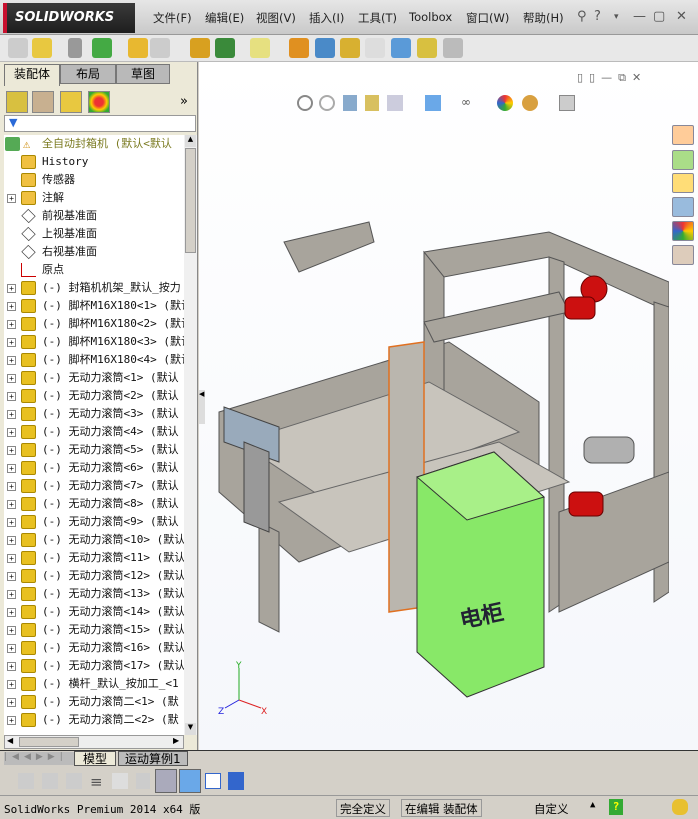  Describe the element at coordinates (350, 48) in the screenshot. I see `exploded-view-icon` at that location.